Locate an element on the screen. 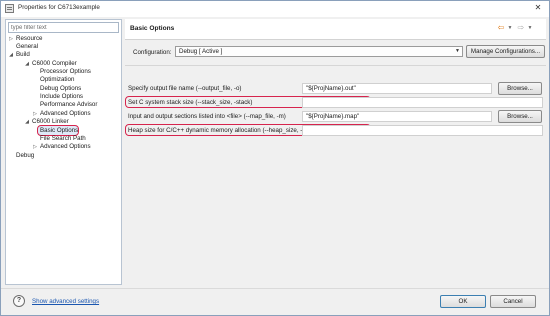 The image size is (550, 316). tree-item-label: Include Options is located at coordinates (61, 96).